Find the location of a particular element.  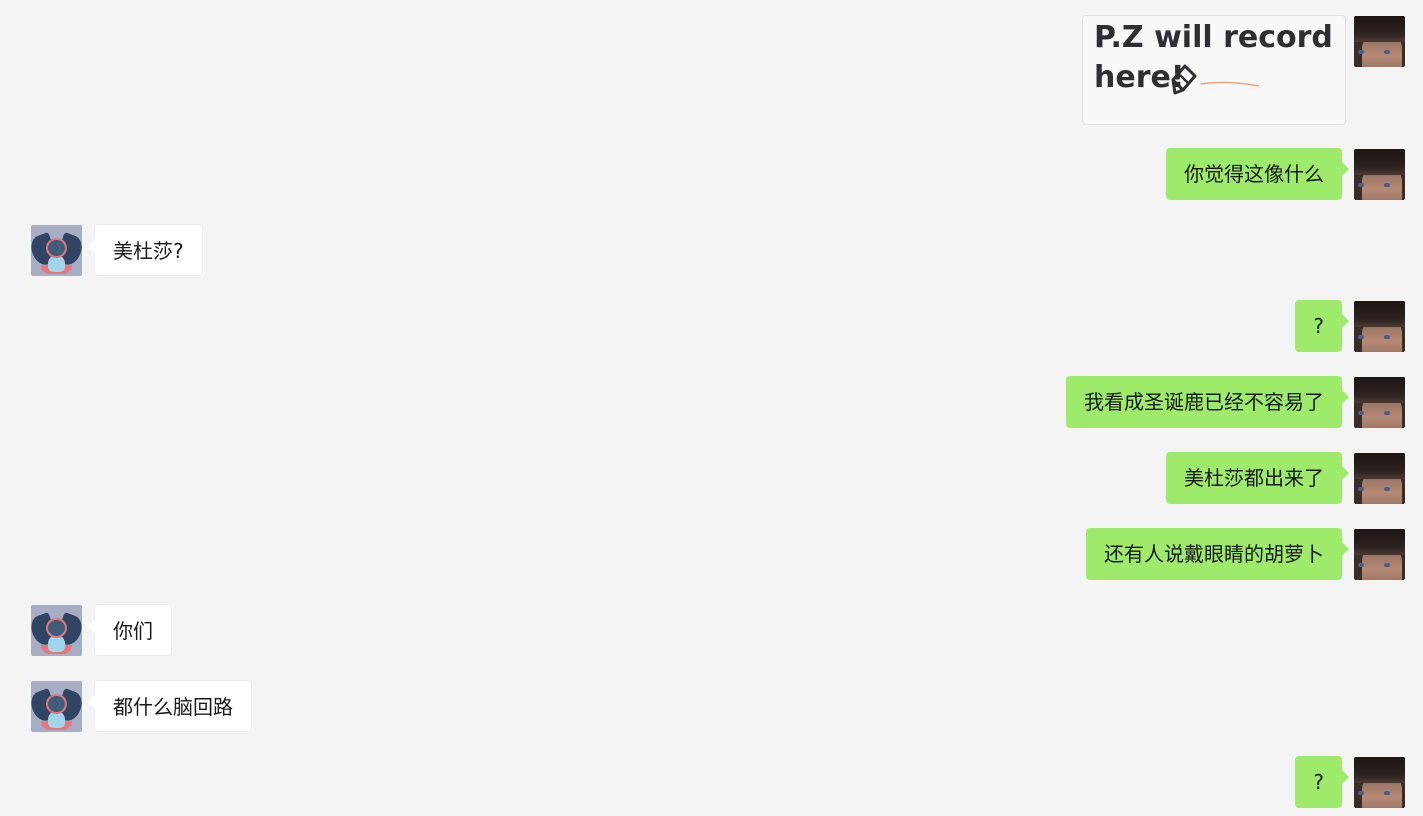

message-bubble-sent: 还有人说戴眼睛的胡萝卜 is located at coordinates (1217, 554).